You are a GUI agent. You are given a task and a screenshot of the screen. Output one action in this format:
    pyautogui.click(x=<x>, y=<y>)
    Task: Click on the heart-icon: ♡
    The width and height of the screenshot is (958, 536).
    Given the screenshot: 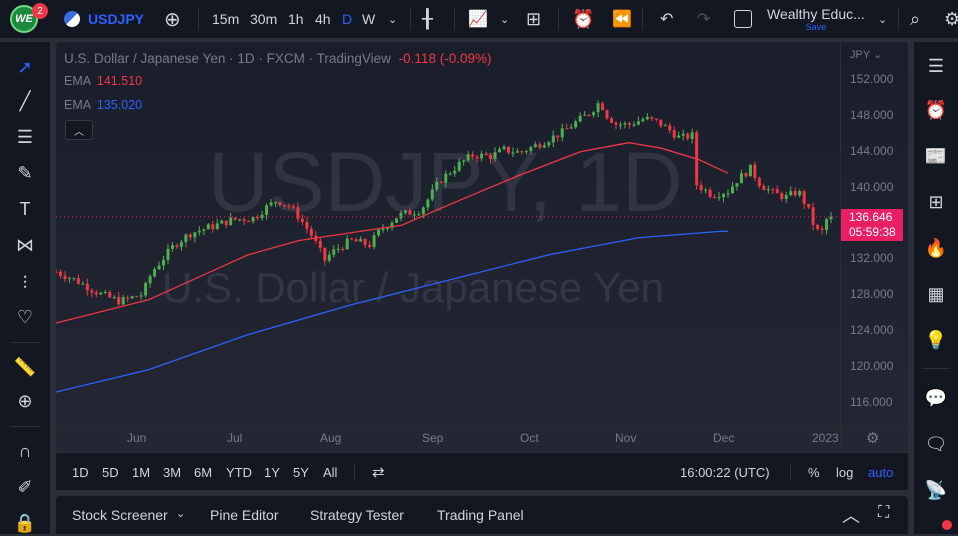 What is the action you would take?
    pyautogui.click(x=25, y=317)
    